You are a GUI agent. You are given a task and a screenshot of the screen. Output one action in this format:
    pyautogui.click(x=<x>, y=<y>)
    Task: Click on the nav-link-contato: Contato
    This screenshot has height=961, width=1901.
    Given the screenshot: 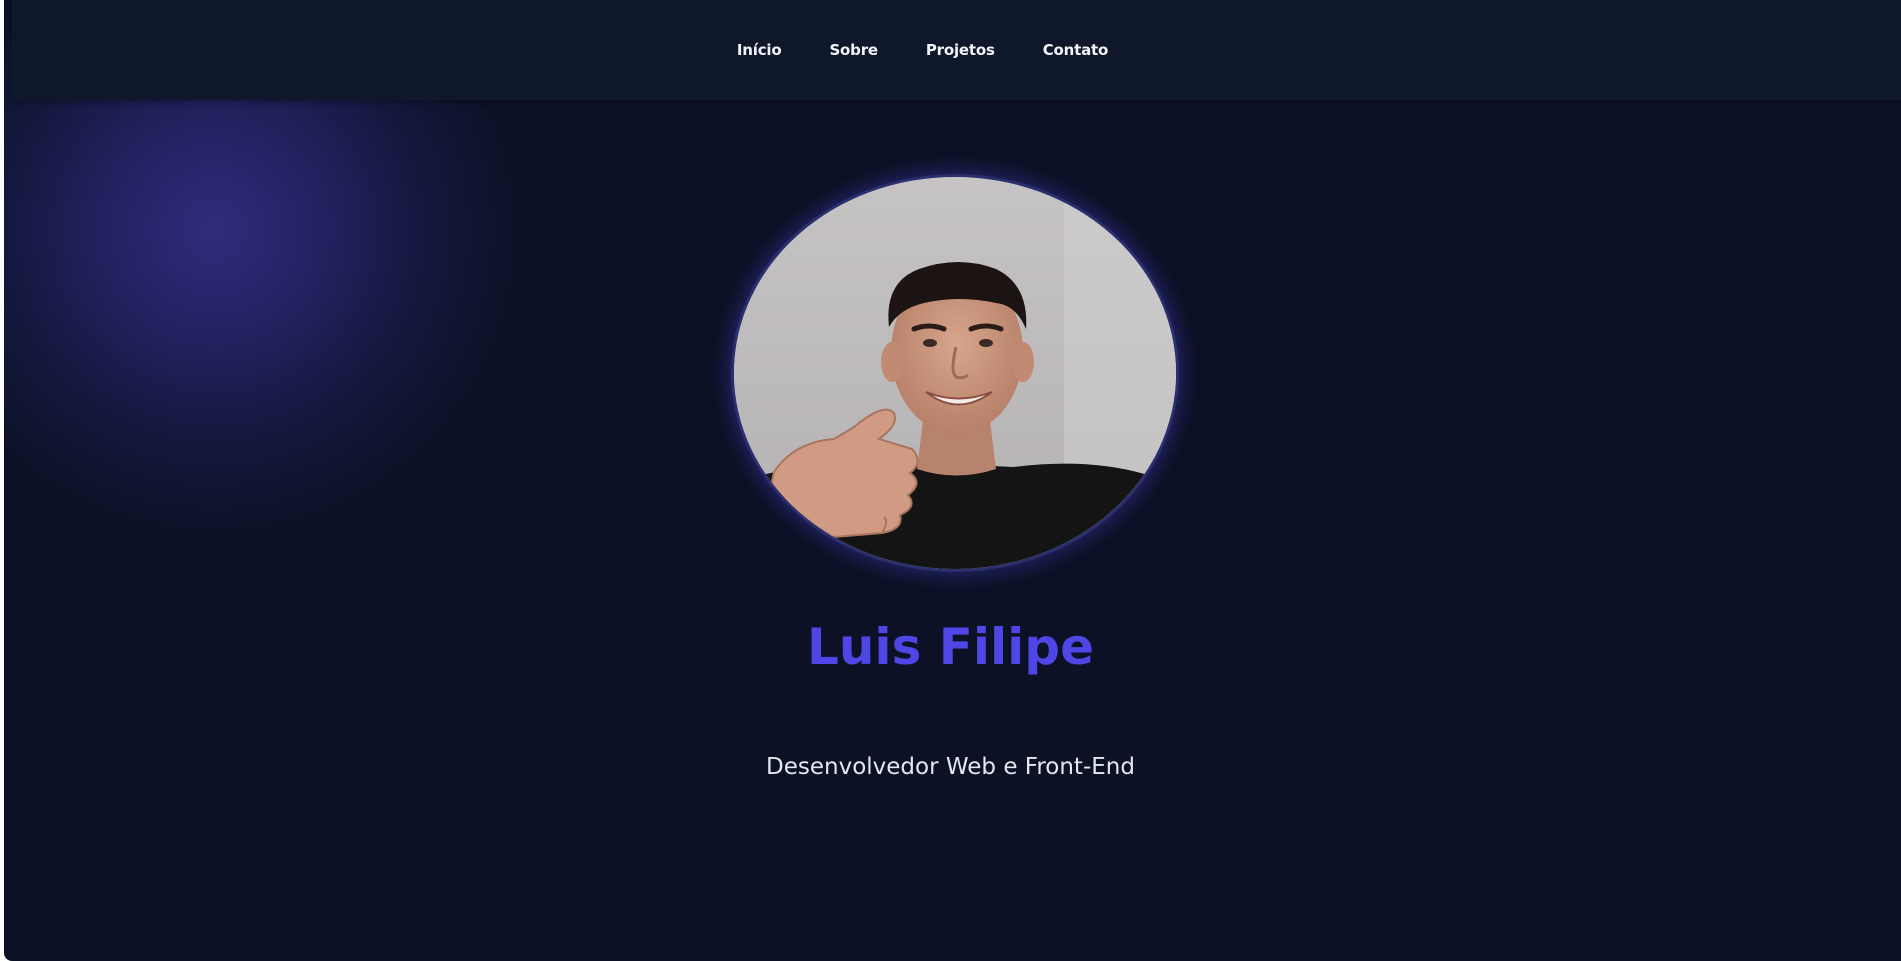 What is the action you would take?
    pyautogui.click(x=1076, y=50)
    